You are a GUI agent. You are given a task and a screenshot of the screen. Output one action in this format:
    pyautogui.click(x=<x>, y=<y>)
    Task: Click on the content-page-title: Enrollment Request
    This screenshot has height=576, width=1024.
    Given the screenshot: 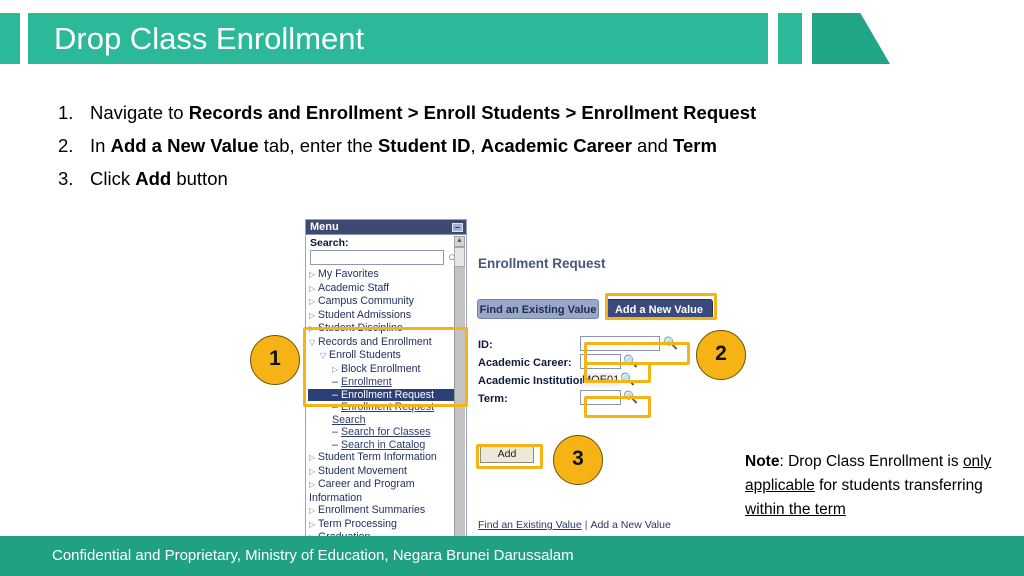 What is the action you would take?
    pyautogui.click(x=542, y=263)
    